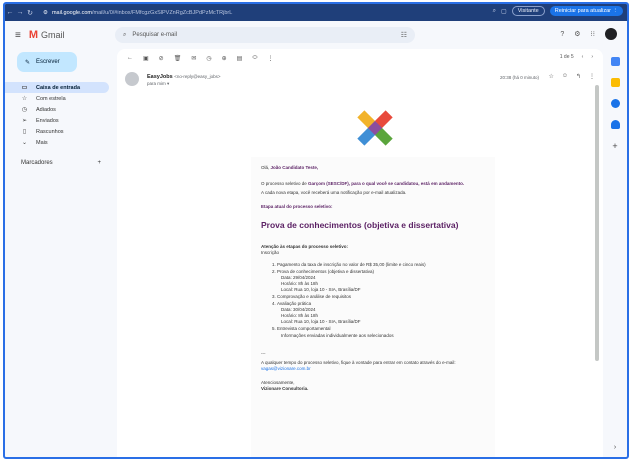 This screenshot has width=634, height=463. What do you see at coordinates (30, 13) in the screenshot?
I see `reload-icon: ↻` at bounding box center [30, 13].